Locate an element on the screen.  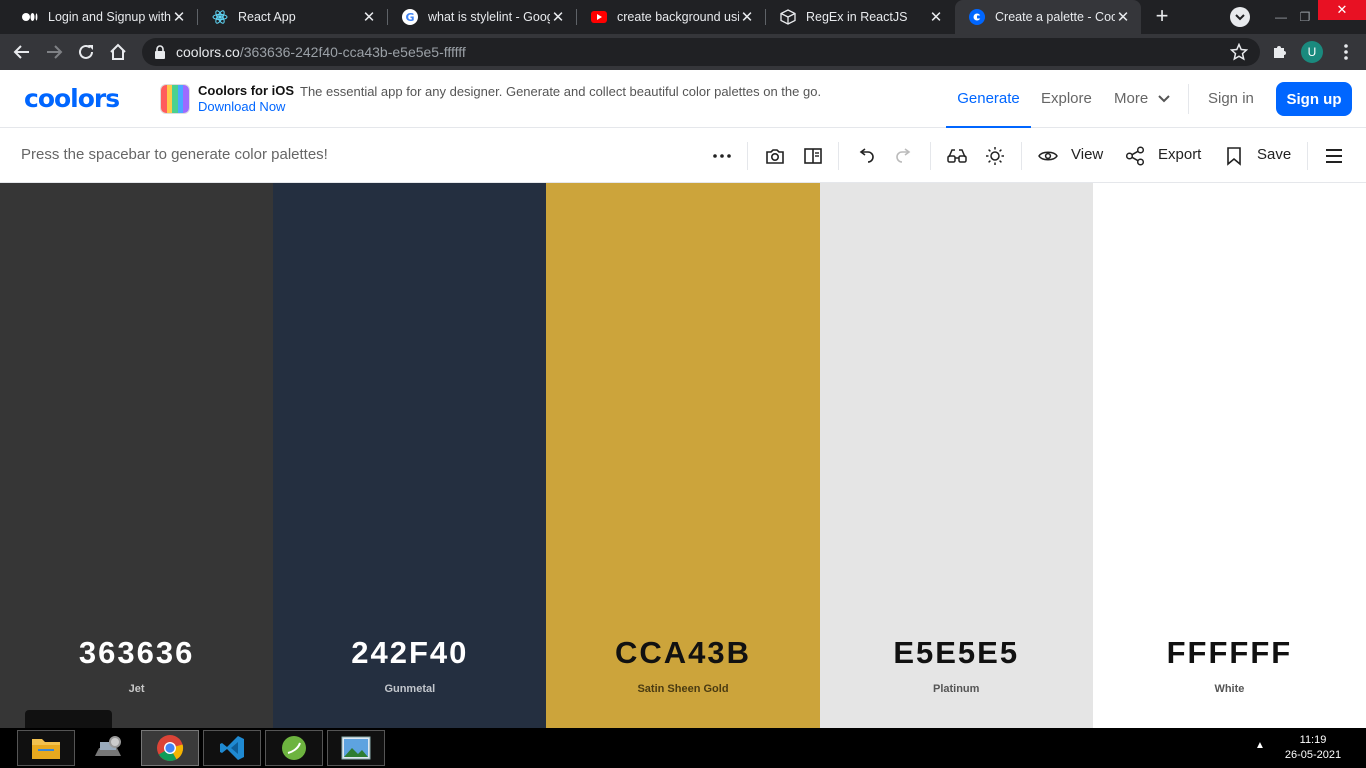
browser-tab-active: Create a palette - Coolo ✕ is located at coordinates (1048, 17).